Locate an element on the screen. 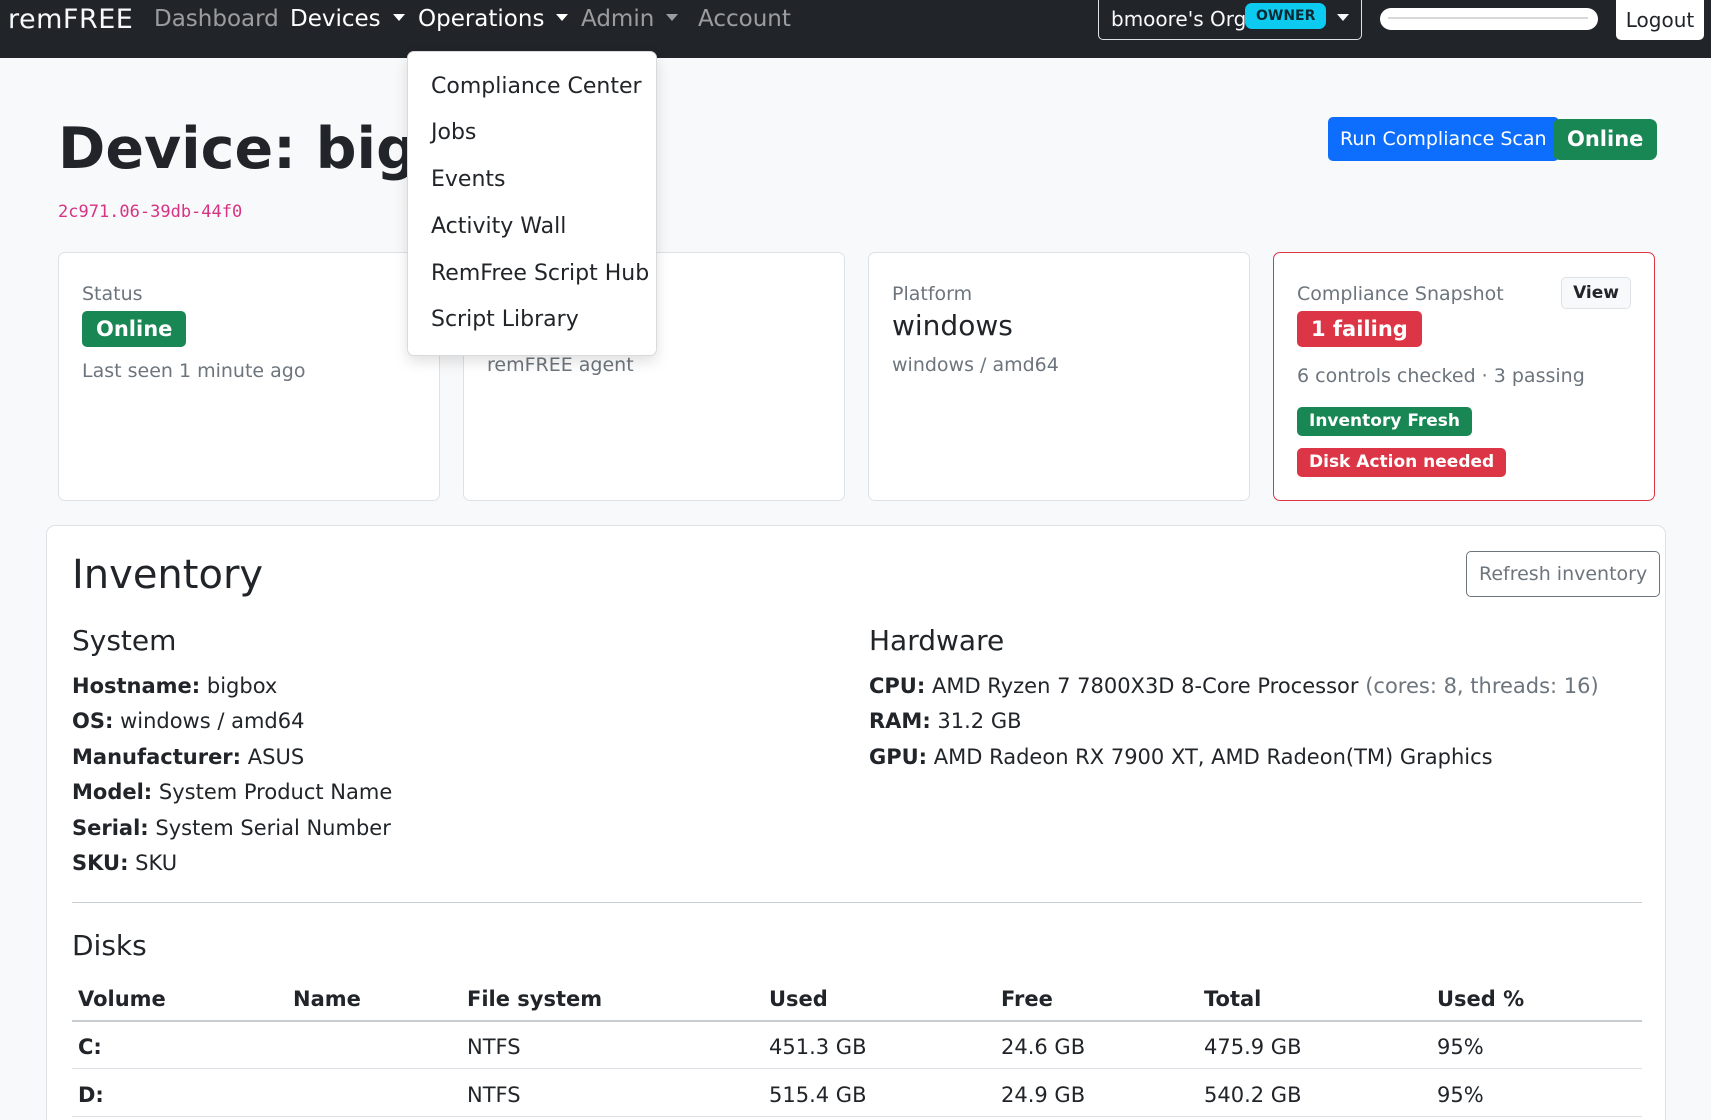  nav-operations-label: Operations is located at coordinates (481, 19).